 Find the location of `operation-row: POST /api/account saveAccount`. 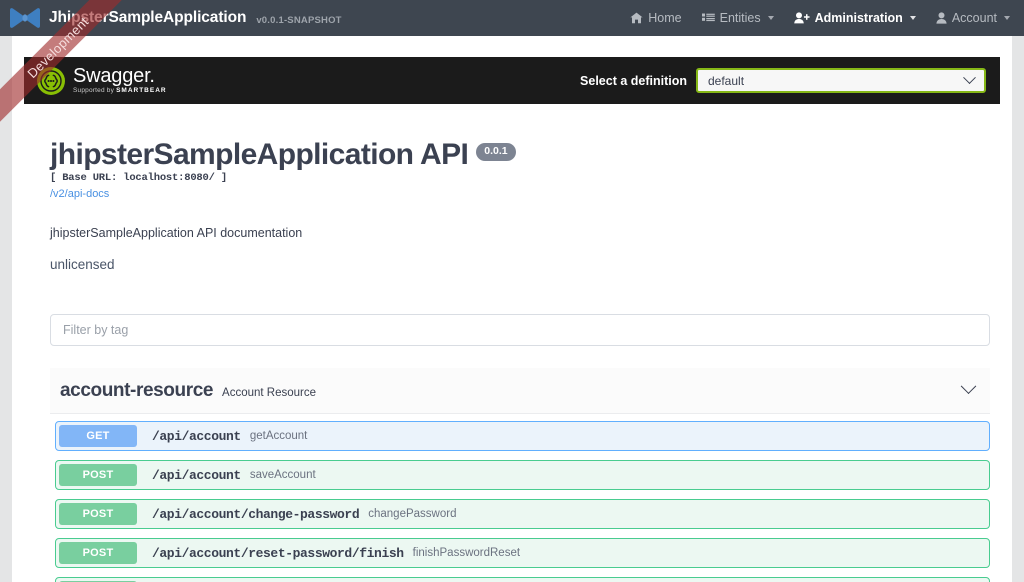

operation-row: POST /api/account saveAccount is located at coordinates (522, 475).